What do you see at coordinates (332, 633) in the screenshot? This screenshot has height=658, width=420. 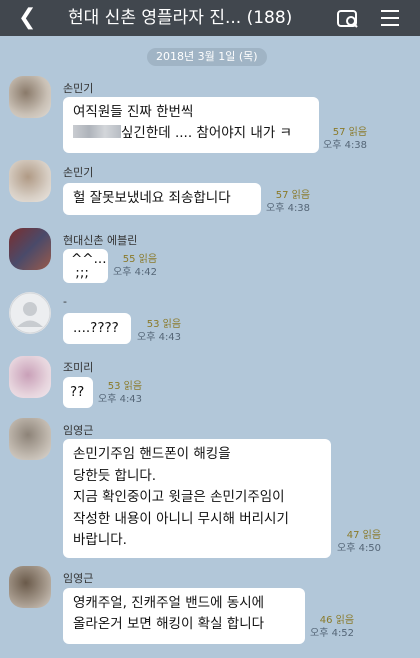 I see `timestamp: 오후 4:52` at bounding box center [332, 633].